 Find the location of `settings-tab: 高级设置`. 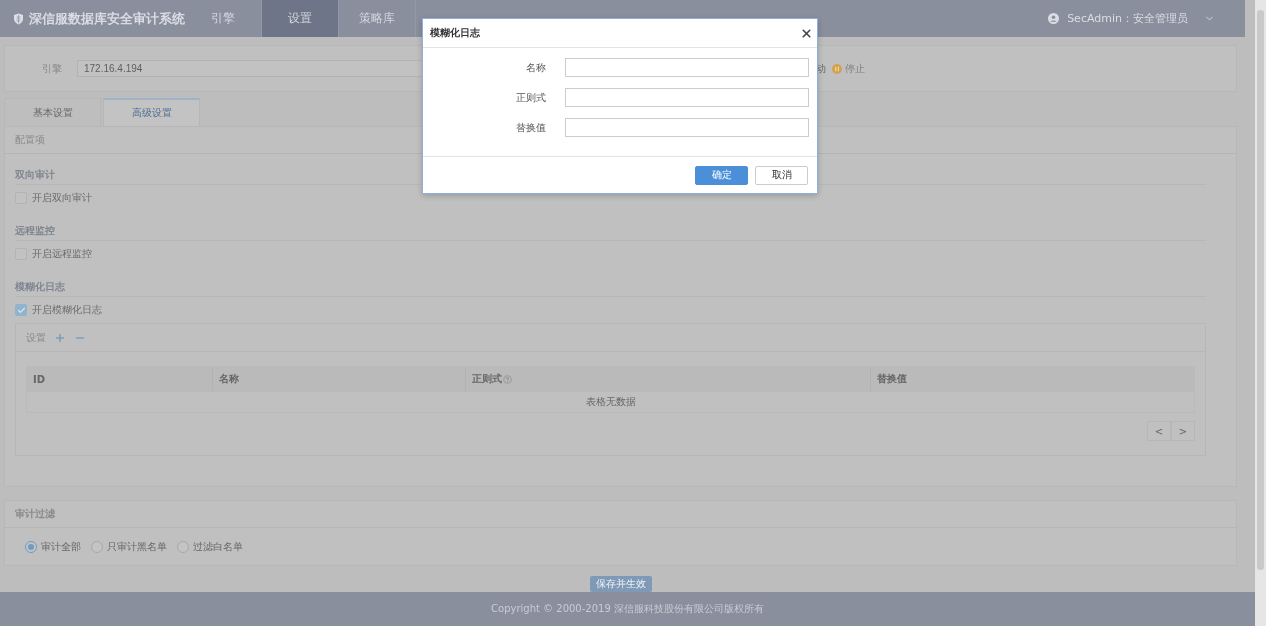

settings-tab: 高级设置 is located at coordinates (151, 112).